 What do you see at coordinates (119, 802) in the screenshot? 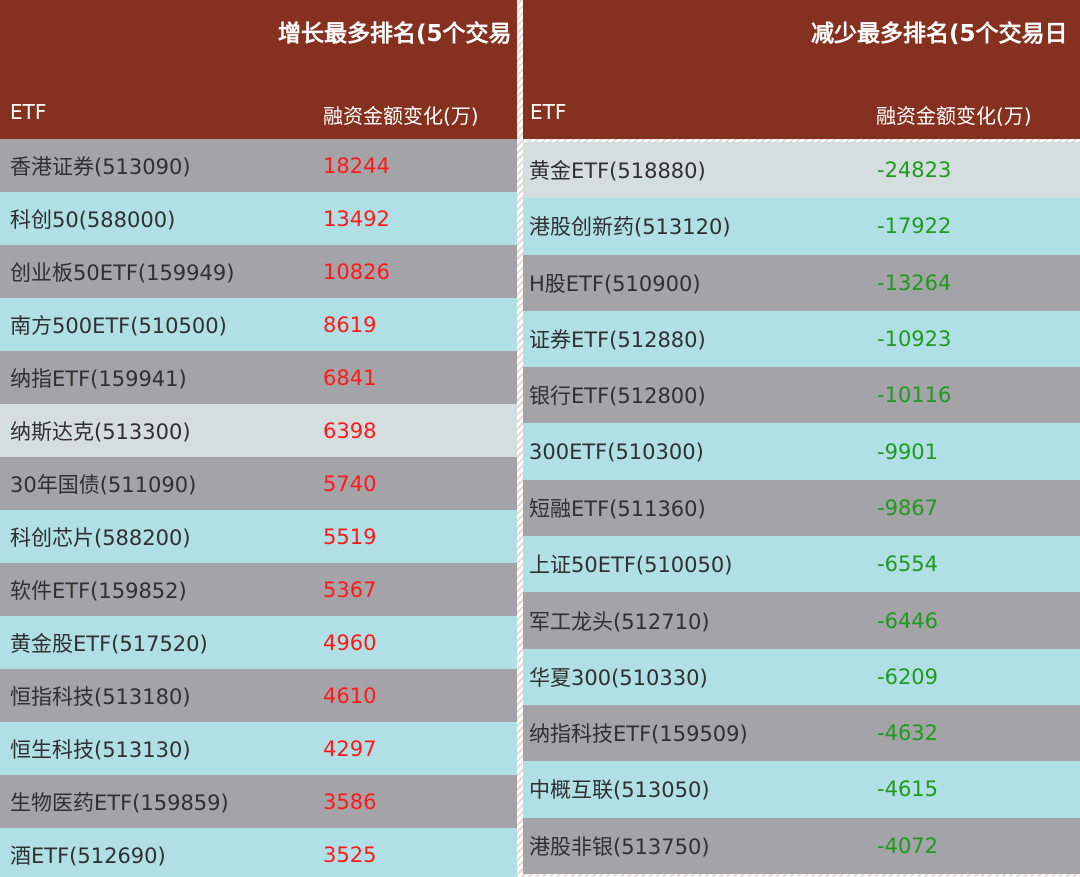
I see `etf-name: 生物医药ETF(159859)` at bounding box center [119, 802].